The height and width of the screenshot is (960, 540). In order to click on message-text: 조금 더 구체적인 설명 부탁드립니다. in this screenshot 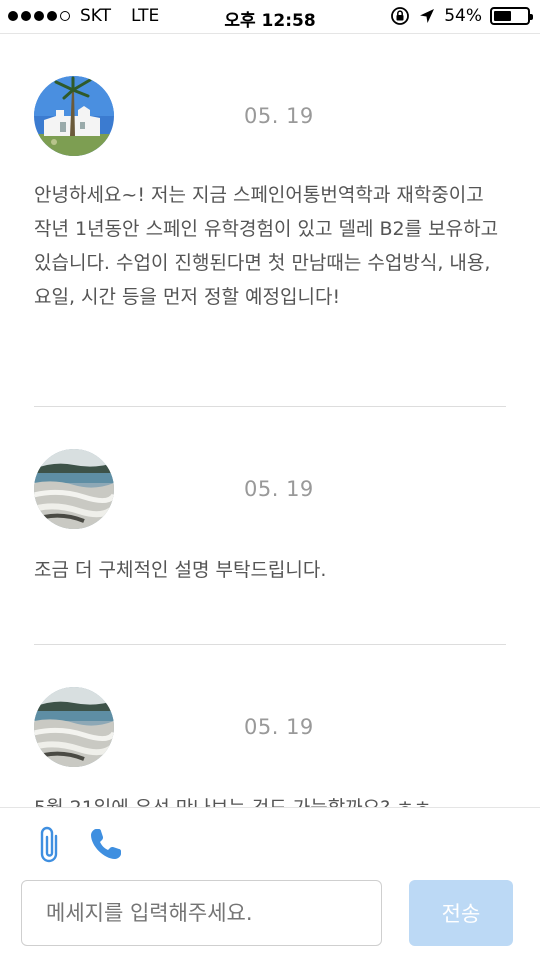, I will do `click(180, 570)`.